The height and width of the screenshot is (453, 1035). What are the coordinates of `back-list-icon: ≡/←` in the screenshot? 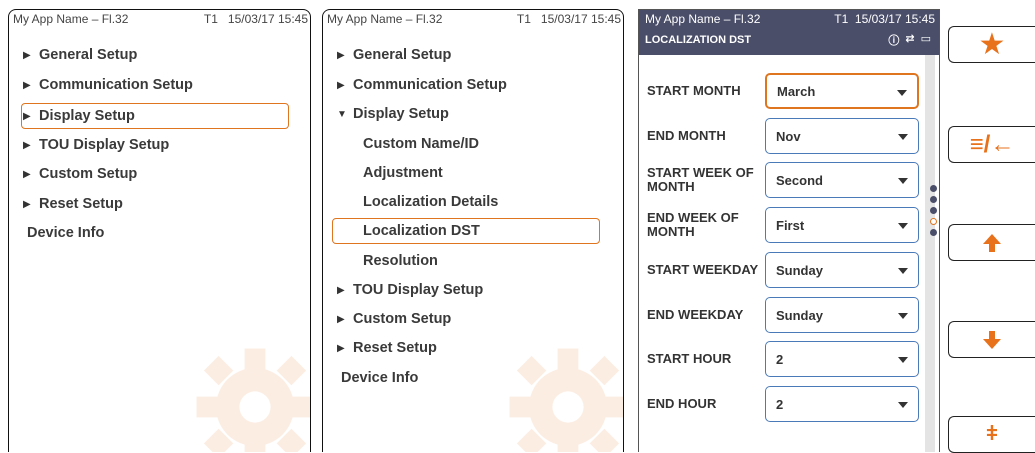 It's located at (992, 144).